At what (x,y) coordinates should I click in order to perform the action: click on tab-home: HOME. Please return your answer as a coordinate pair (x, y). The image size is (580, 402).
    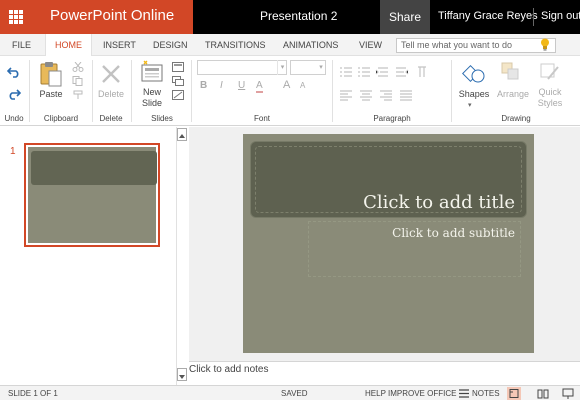
    Looking at the image, I should click on (68, 45).